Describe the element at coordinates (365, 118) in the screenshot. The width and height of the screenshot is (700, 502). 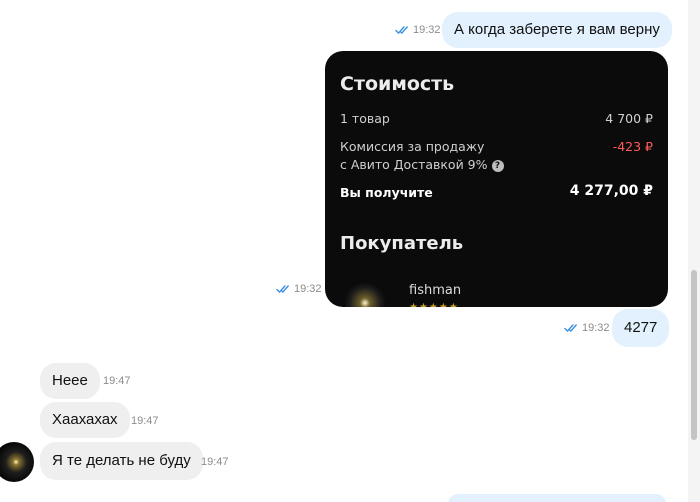
I see `image-item-label: 1 товар` at that location.